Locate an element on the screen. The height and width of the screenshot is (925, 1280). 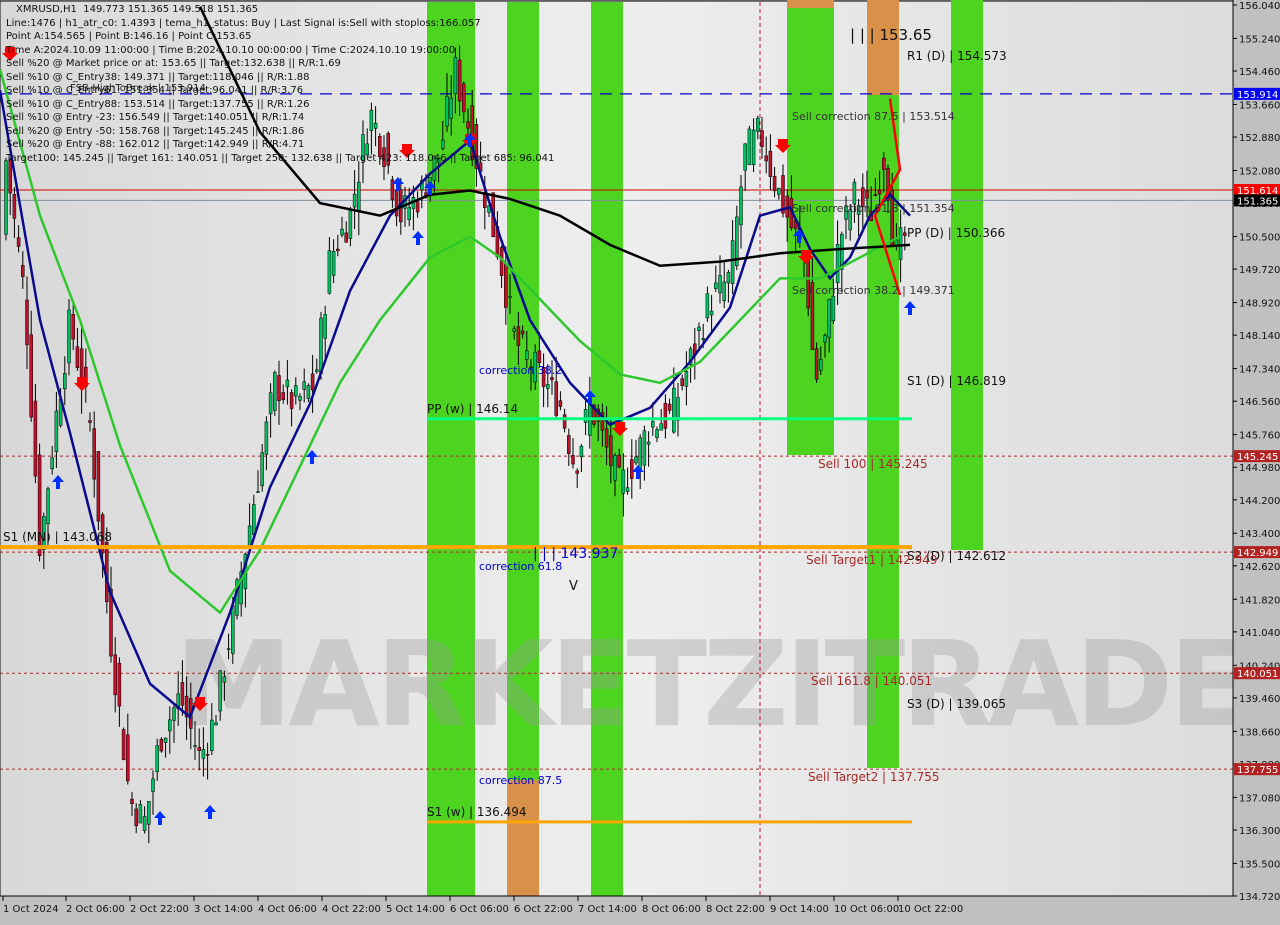
wave-label: V is located at coordinates (573, 586).